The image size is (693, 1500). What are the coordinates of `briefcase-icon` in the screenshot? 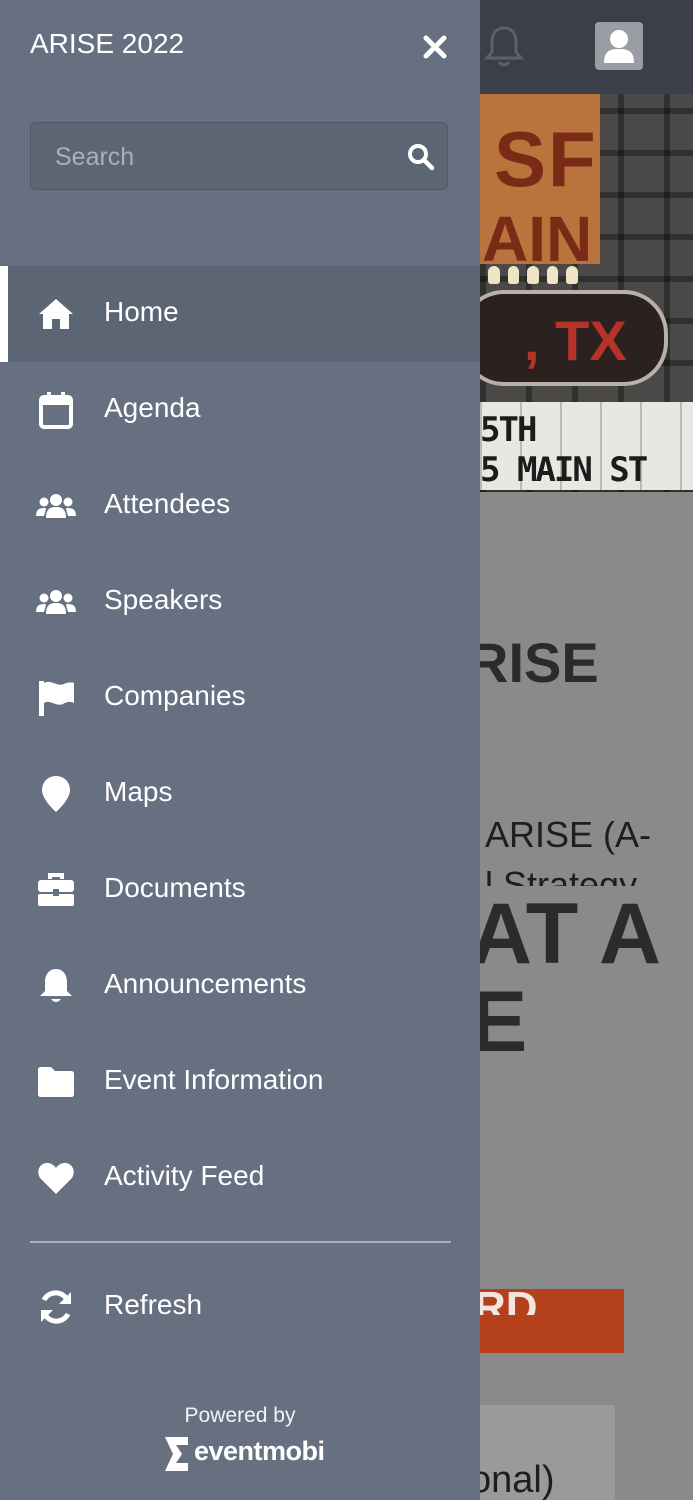 It's located at (56, 890).